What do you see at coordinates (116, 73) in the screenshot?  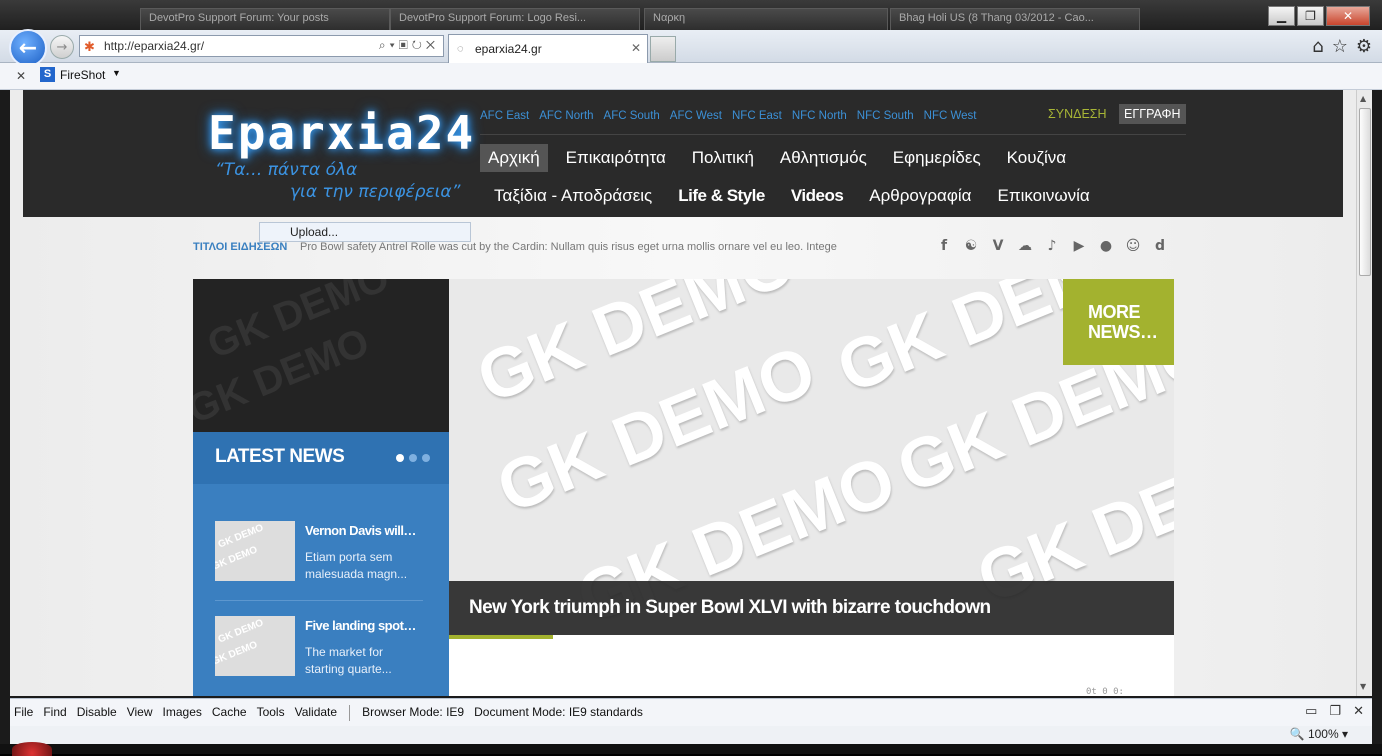 I see `chevron-down-icon: ▼` at bounding box center [116, 73].